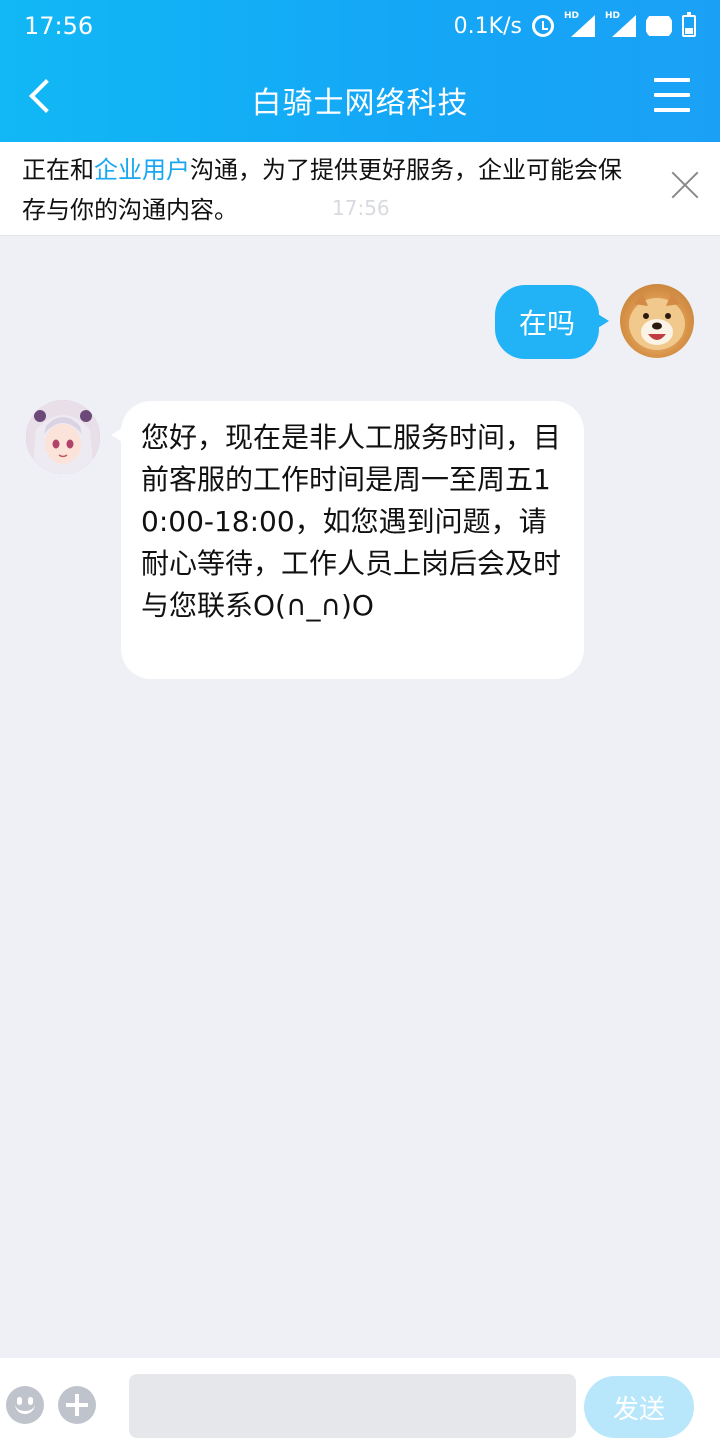 Image resolution: width=720 pixels, height=1440 pixels. I want to click on agent-avatar, so click(63, 437).